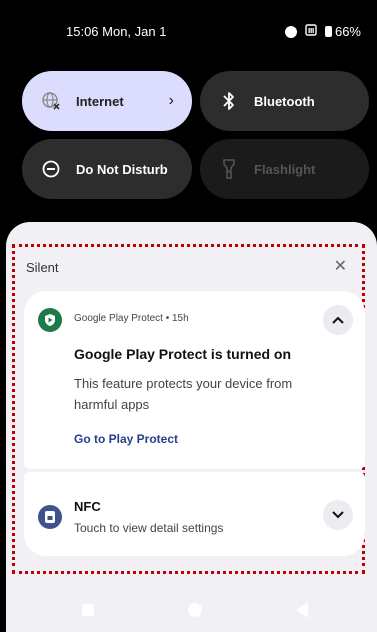 The height and width of the screenshot is (632, 377). I want to click on chevron-up-icon, so click(338, 320).